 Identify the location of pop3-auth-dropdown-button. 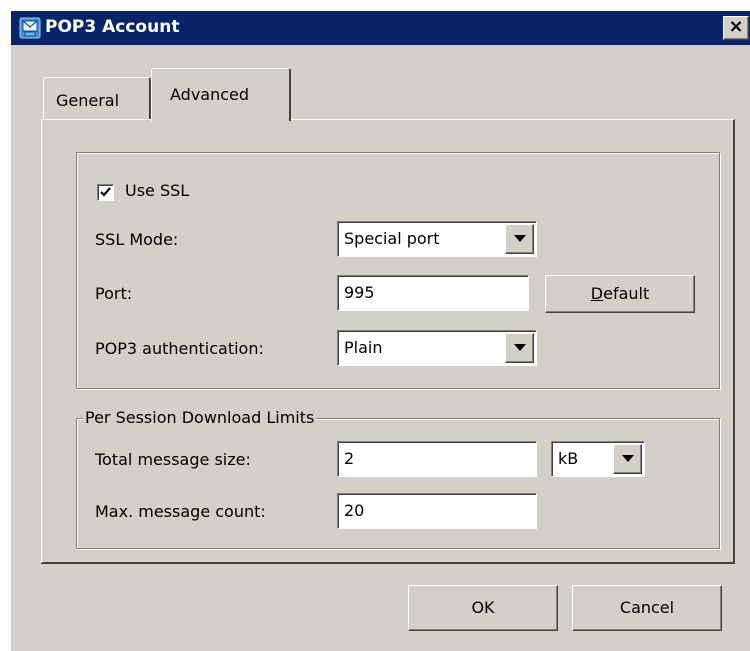
(519, 348).